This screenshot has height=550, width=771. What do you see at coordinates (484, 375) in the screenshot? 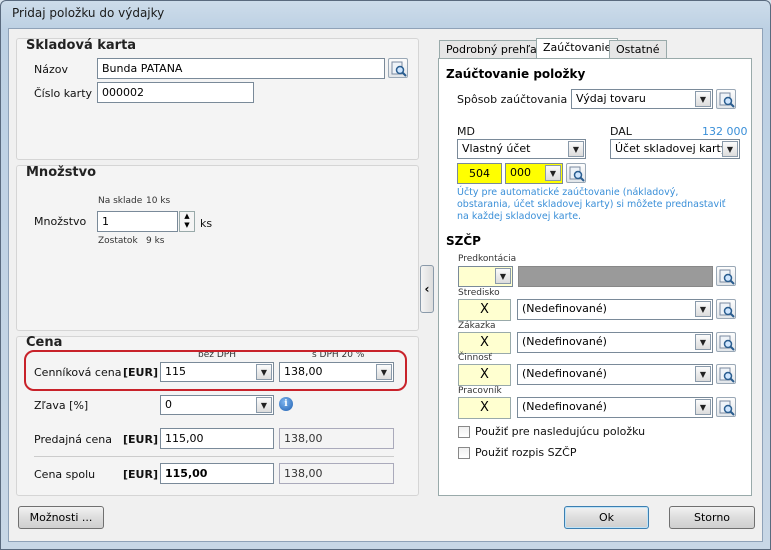
I see `cinnost-code: X` at bounding box center [484, 375].